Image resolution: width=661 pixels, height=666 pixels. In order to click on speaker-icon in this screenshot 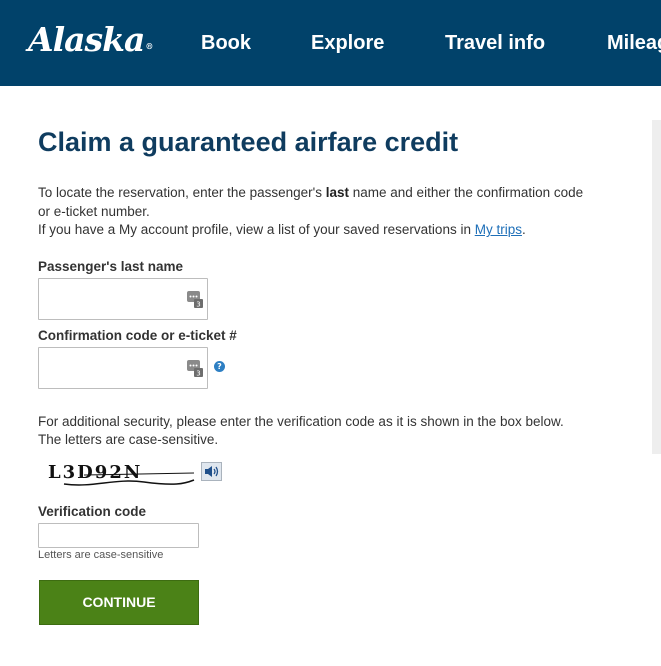, I will do `click(212, 471)`.